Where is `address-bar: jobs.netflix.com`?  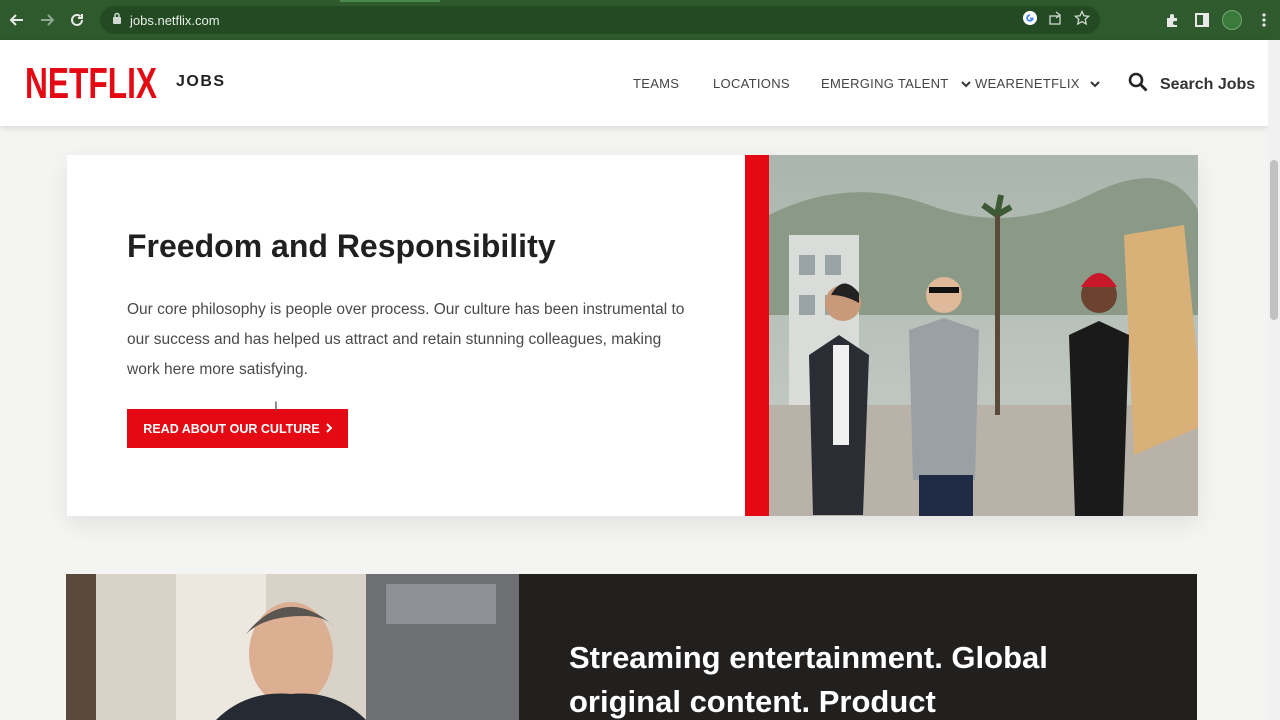 address-bar: jobs.netflix.com is located at coordinates (600, 20).